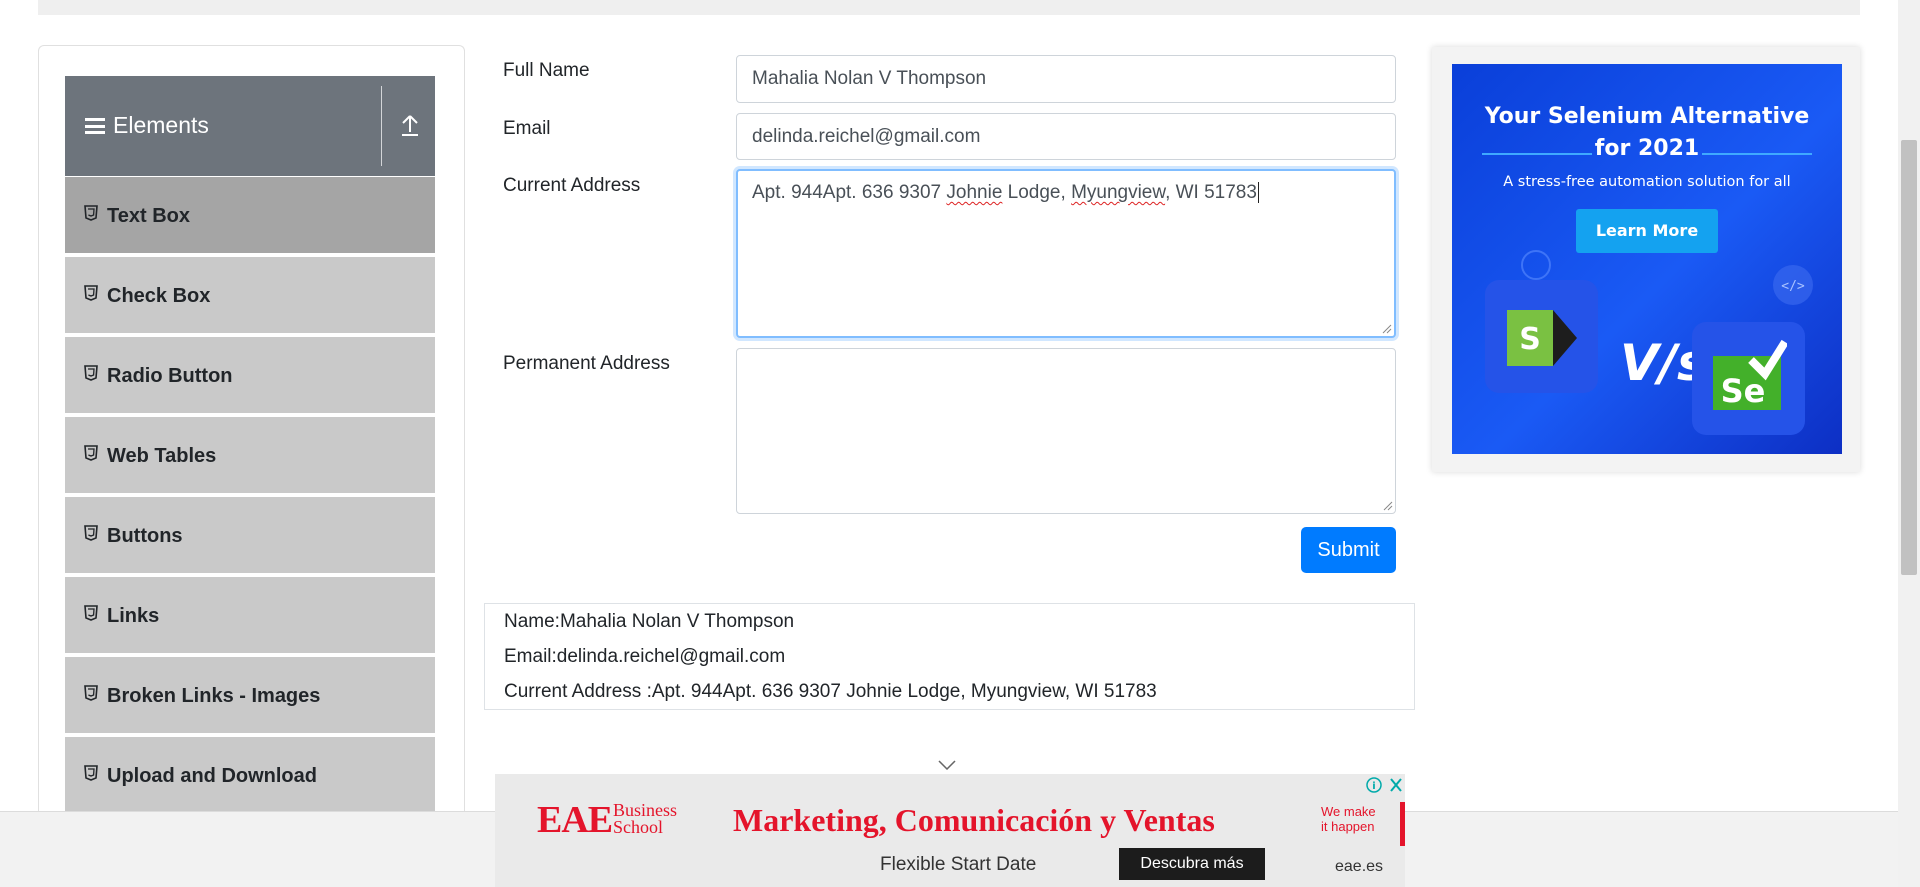  Describe the element at coordinates (1385, 785) in the screenshot. I see `adchoices-icon: i` at that location.